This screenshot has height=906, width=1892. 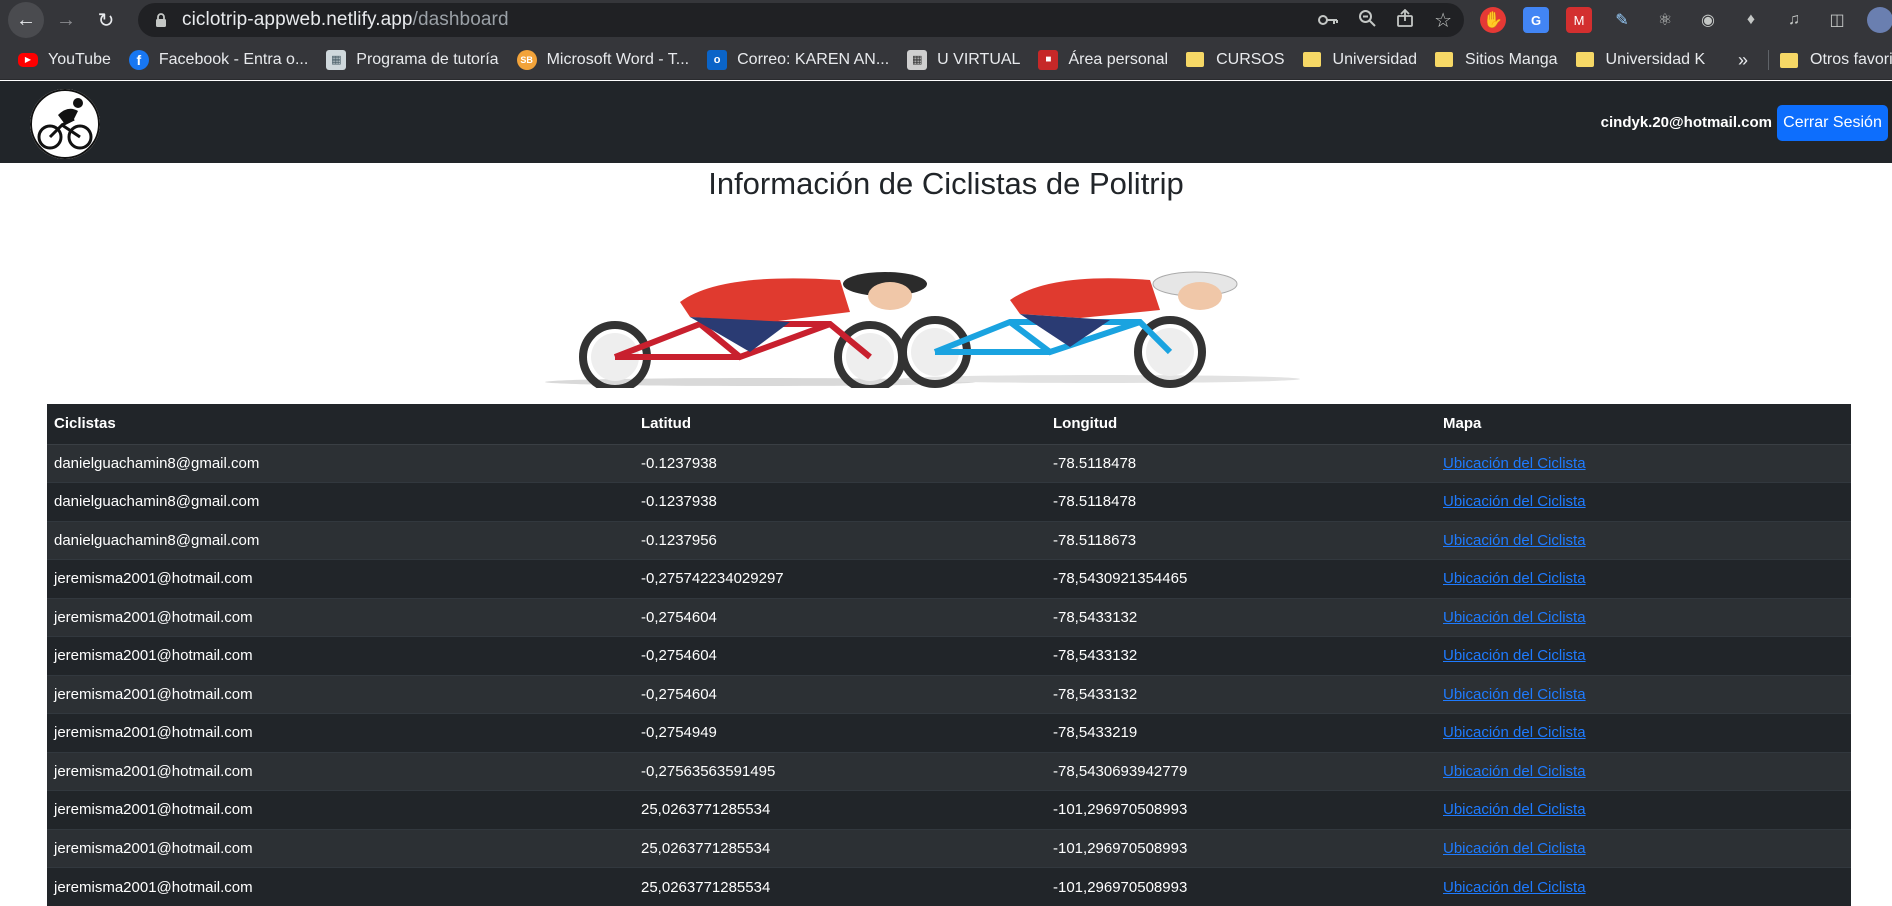 What do you see at coordinates (1496, 60) in the screenshot?
I see `bookmark-sitios-manga: Sitios Manga` at bounding box center [1496, 60].